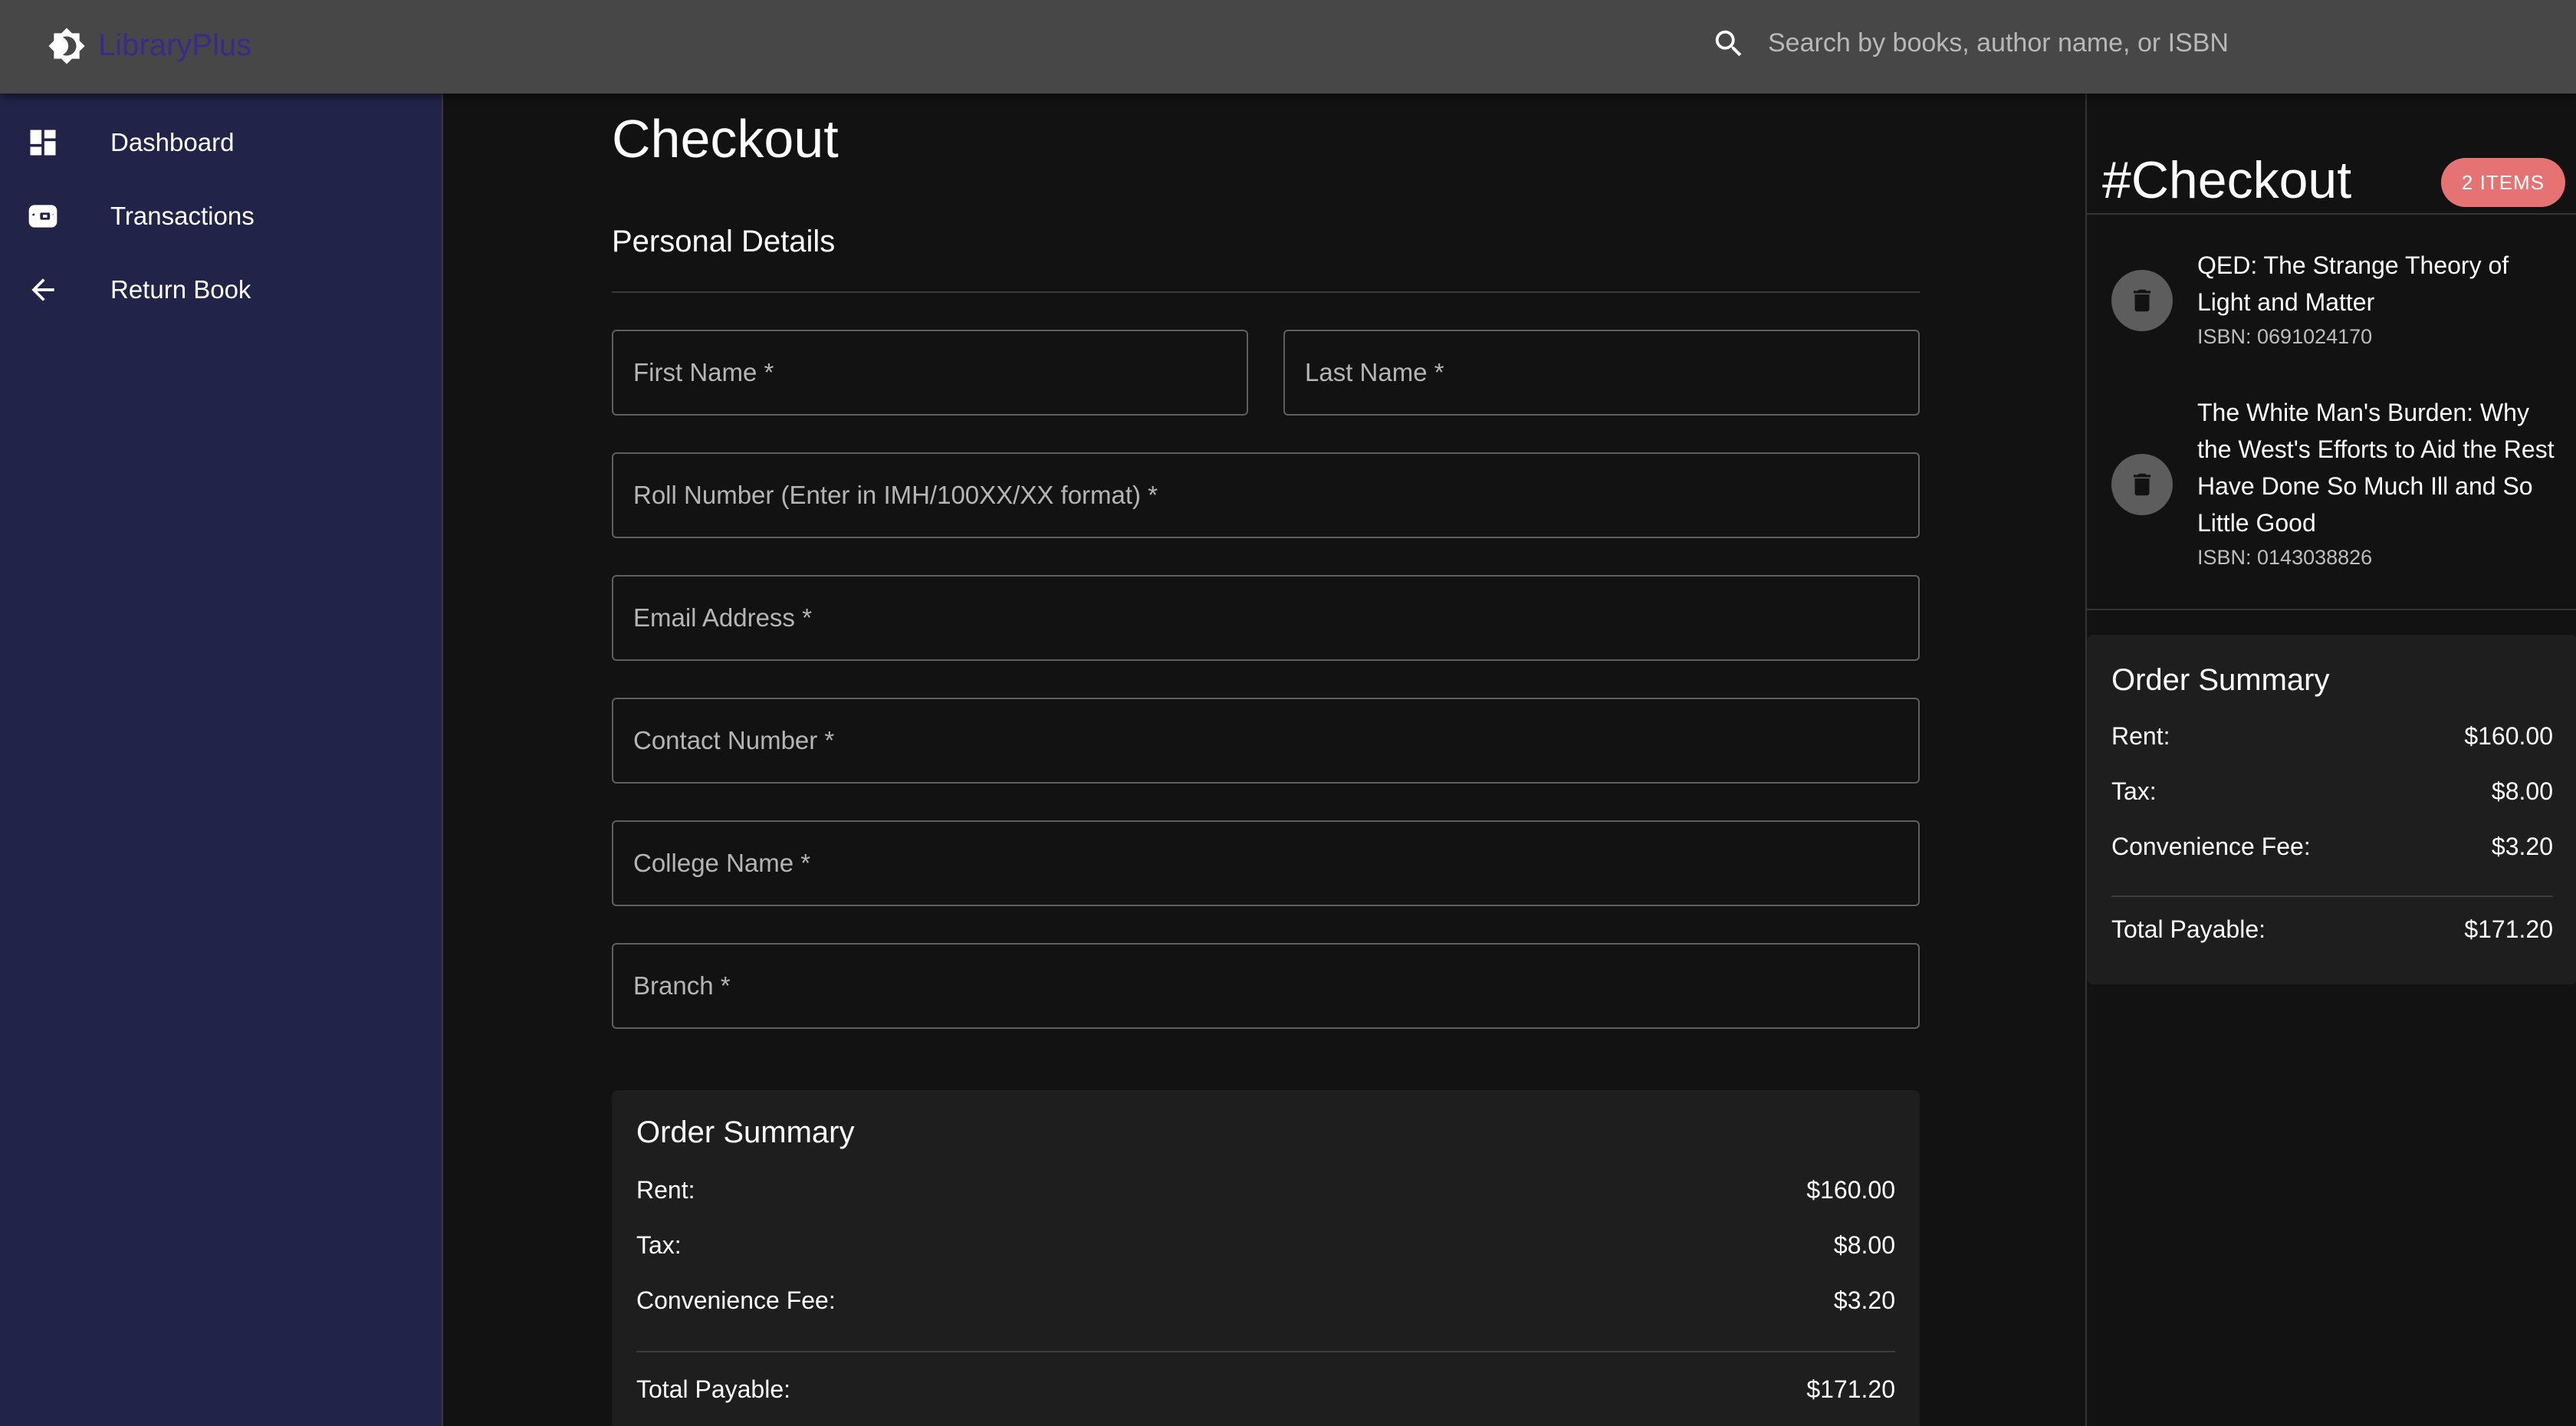 This screenshot has height=1426, width=2576. I want to click on app-bar: LibraryPlus, so click(1288, 47).